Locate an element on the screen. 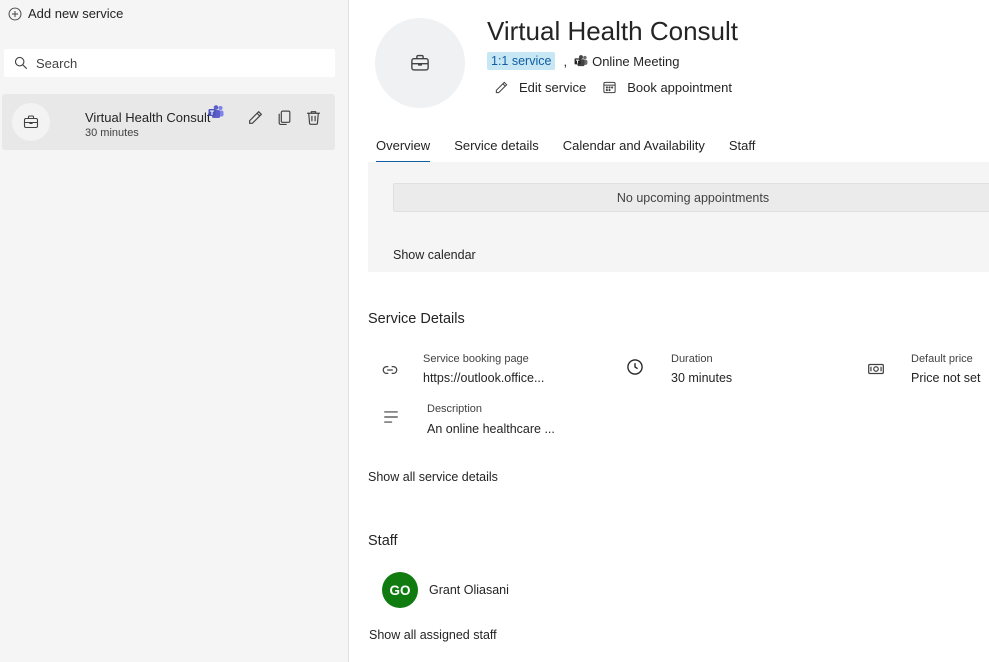 Image resolution: width=989 pixels, height=662 pixels. service-details-heading: Service Details is located at coordinates (416, 319).